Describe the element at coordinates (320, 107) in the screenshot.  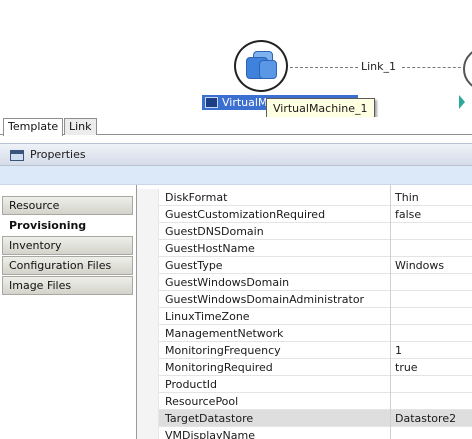
I see `node-tooltip: VirtualMachine_1` at that location.